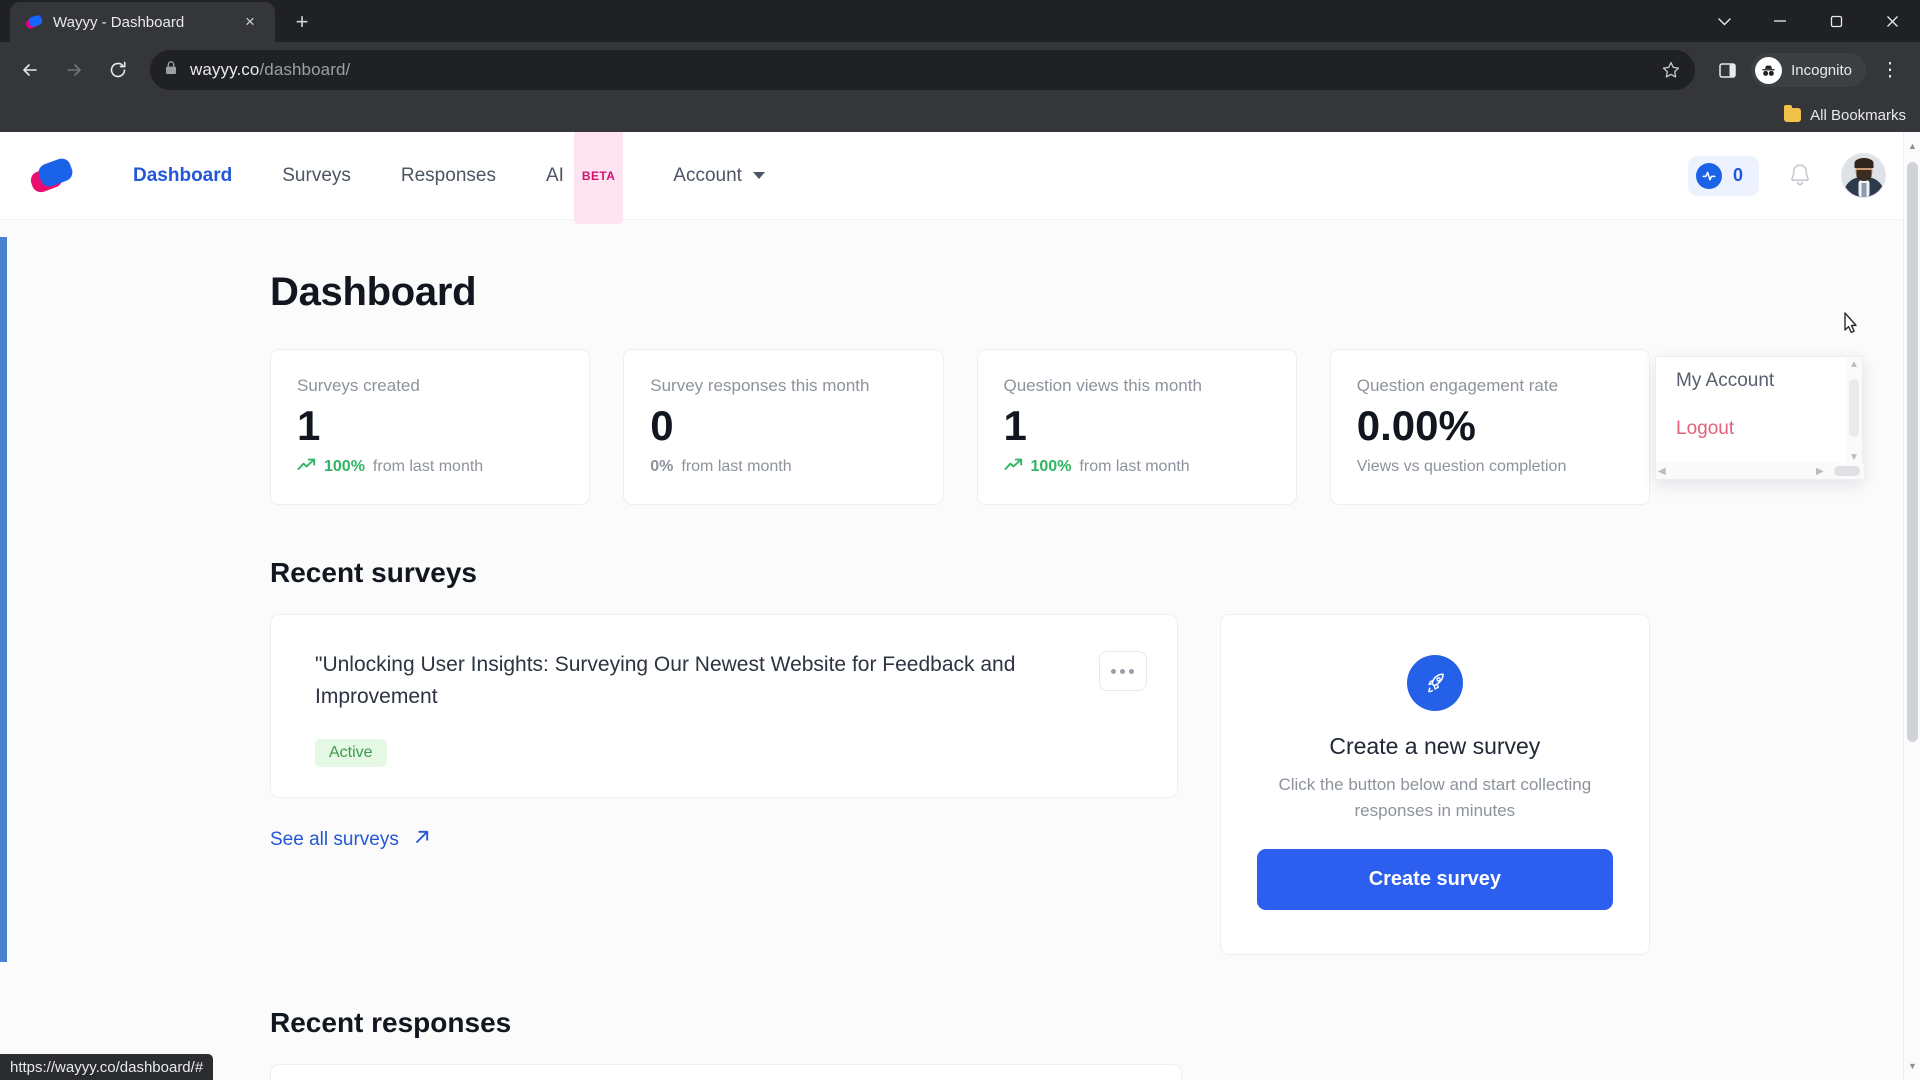 Image resolution: width=1920 pixels, height=1080 pixels. Describe the element at coordinates (1416, 425) in the screenshot. I see `stat-value: 0.00%` at that location.